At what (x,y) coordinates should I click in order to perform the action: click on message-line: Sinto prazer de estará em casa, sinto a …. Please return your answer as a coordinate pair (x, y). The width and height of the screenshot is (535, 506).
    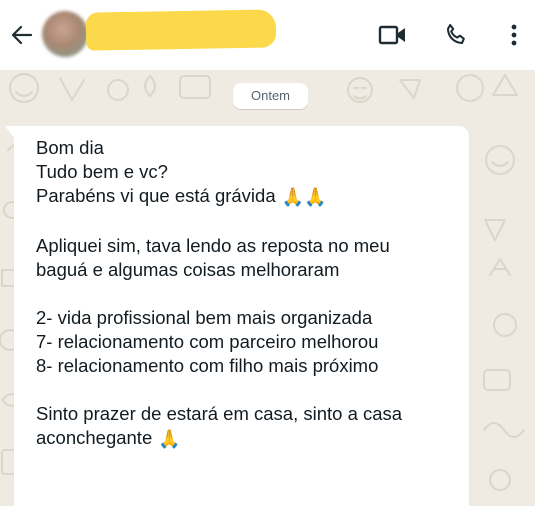
    Looking at the image, I should click on (219, 413).